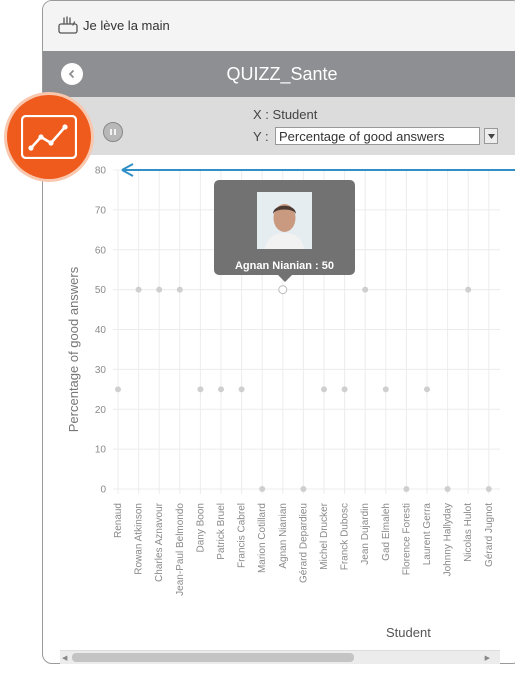 This screenshot has width=515, height=673. Describe the element at coordinates (73, 349) in the screenshot. I see `y-axis-title: Percentage of good answers` at that location.